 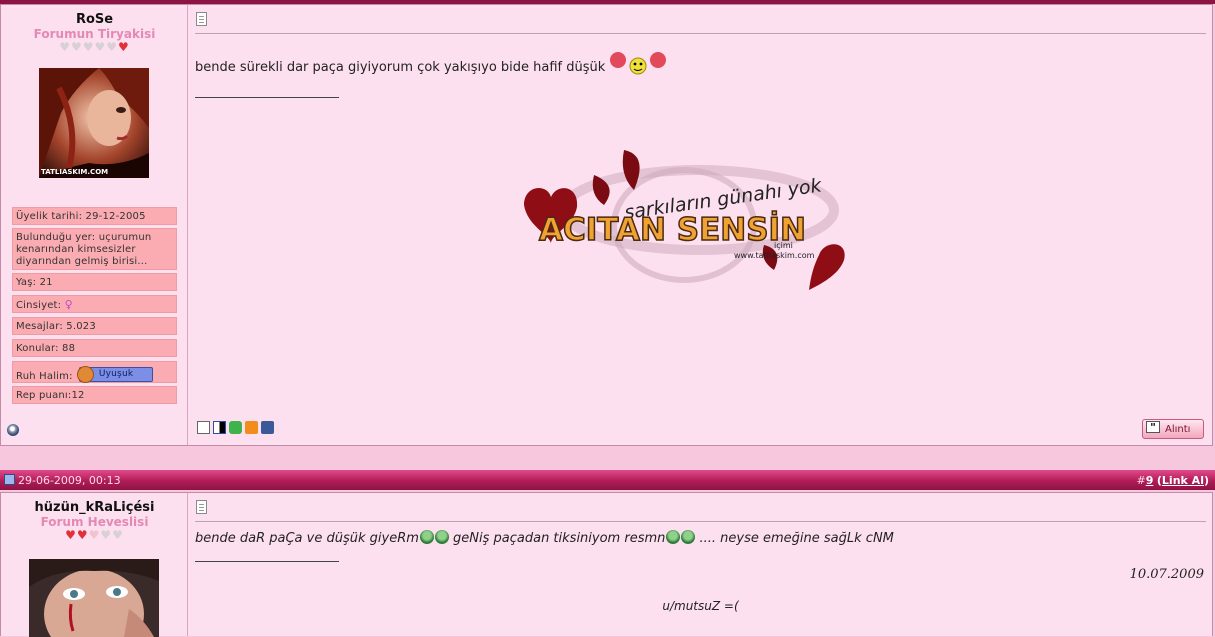 What do you see at coordinates (783, 245) in the screenshot?
I see `banner-small-word: içimi` at bounding box center [783, 245].